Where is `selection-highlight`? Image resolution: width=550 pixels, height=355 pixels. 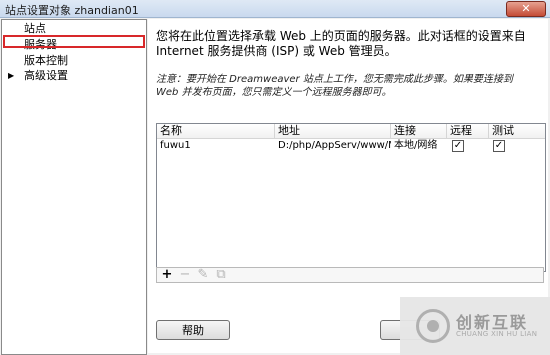 selection-highlight is located at coordinates (74, 41).